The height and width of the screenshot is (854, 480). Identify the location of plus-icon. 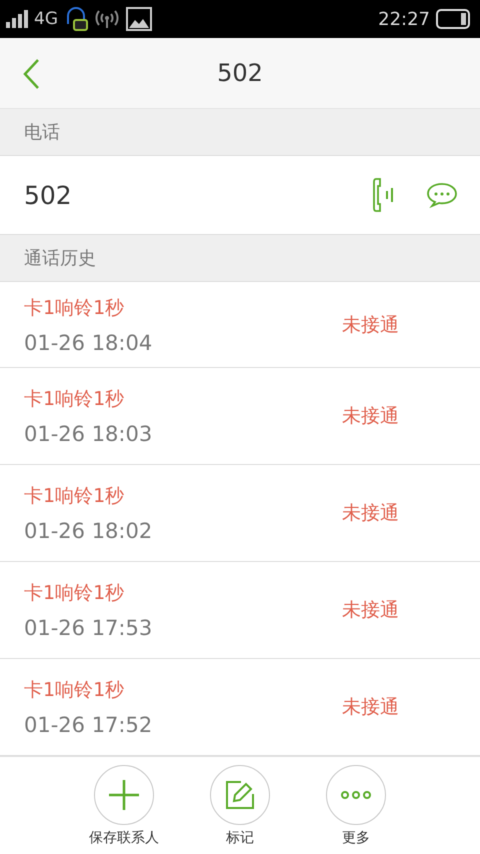
(124, 795).